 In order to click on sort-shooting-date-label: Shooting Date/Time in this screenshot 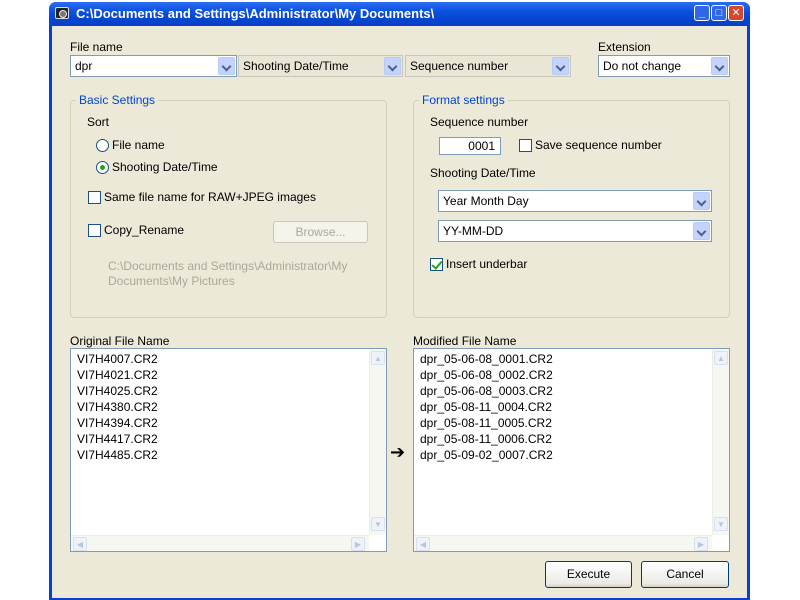, I will do `click(165, 167)`.